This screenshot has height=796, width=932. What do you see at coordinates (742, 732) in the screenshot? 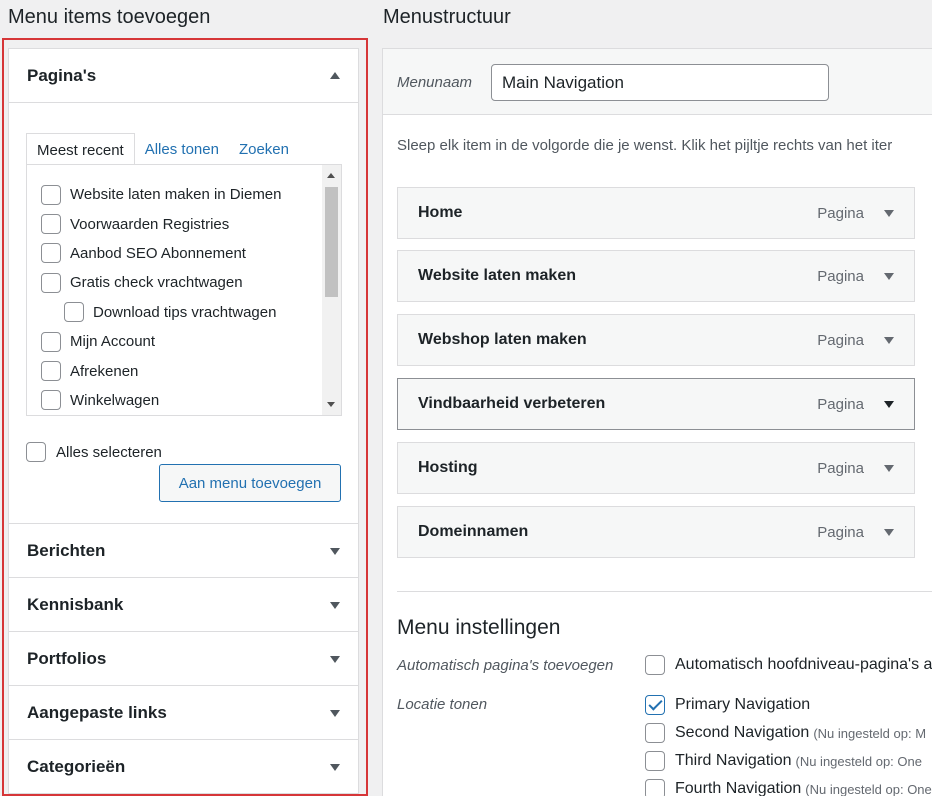
I see `location-label: Second Navigation` at bounding box center [742, 732].